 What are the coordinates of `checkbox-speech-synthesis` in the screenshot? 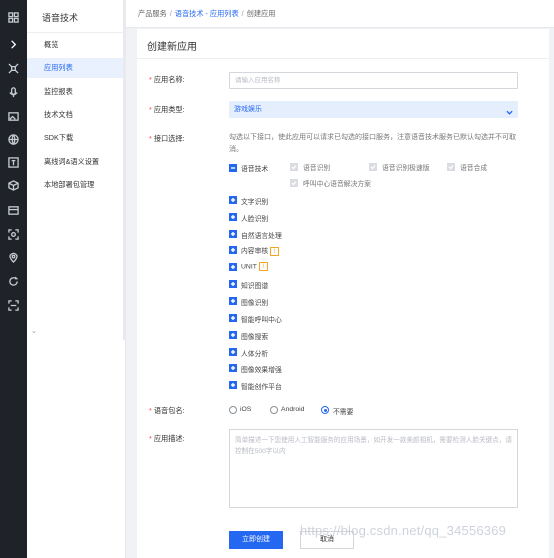 It's located at (451, 167).